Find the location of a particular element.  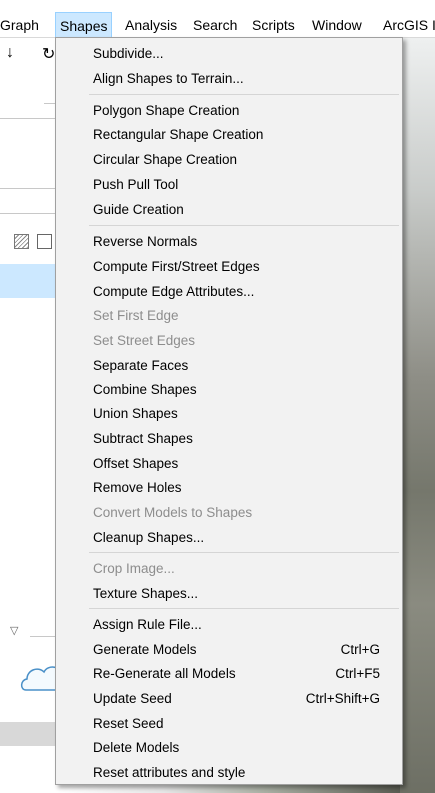

menu-shapes: Shapes is located at coordinates (84, 25).